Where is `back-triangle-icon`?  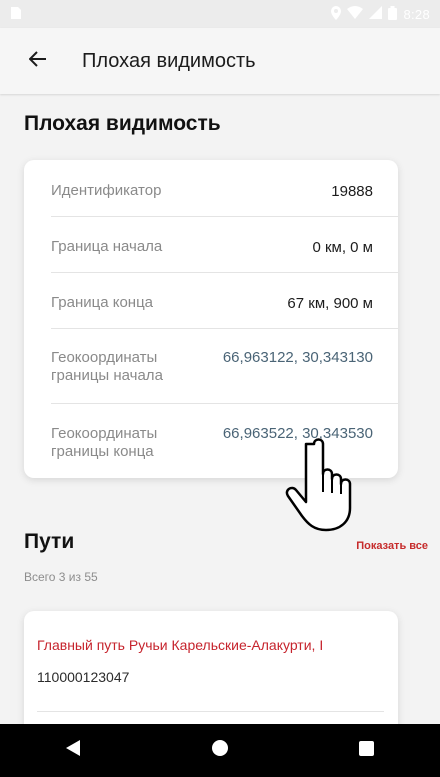
back-triangle-icon is located at coordinates (73, 750).